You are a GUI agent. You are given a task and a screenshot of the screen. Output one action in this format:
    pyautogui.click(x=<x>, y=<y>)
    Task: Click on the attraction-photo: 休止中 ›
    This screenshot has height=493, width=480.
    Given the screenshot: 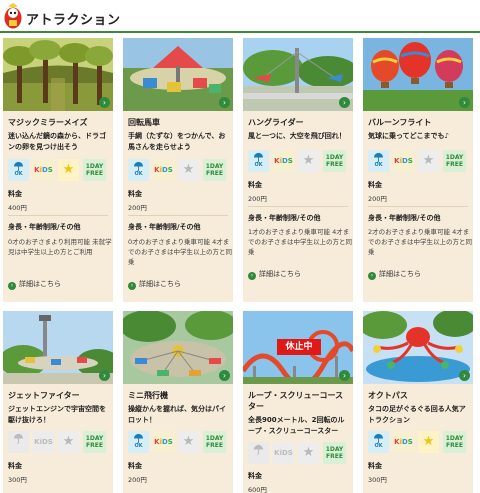 What is the action you would take?
    pyautogui.click(x=298, y=347)
    